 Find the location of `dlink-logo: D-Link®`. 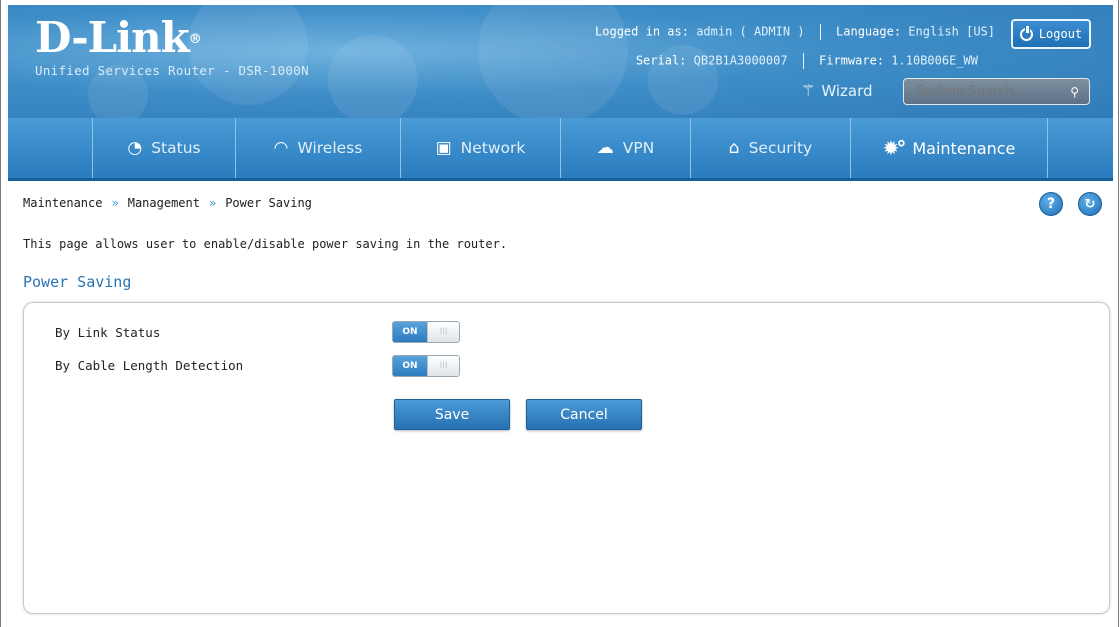

dlink-logo: D-Link® is located at coordinates (118, 37).